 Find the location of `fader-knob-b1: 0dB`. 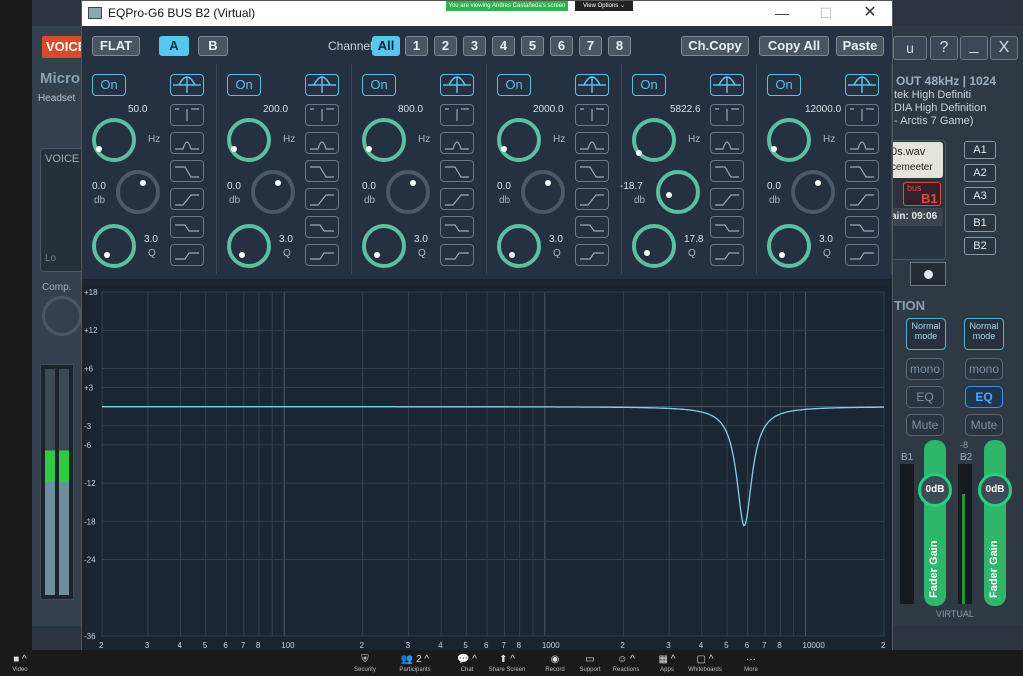

fader-knob-b1: 0dB is located at coordinates (935, 490).